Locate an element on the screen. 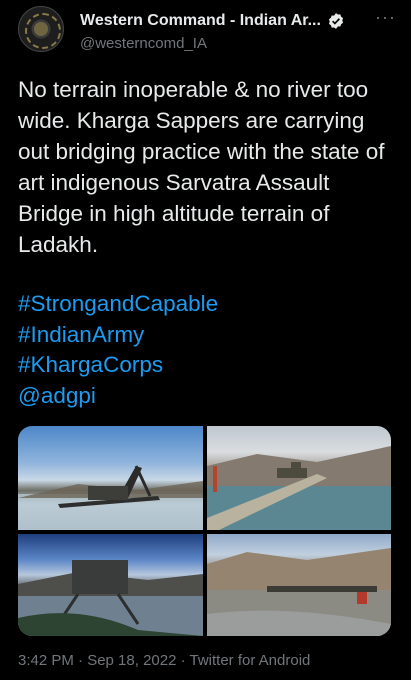  media-photo-bridge-sunset is located at coordinates (110, 585).